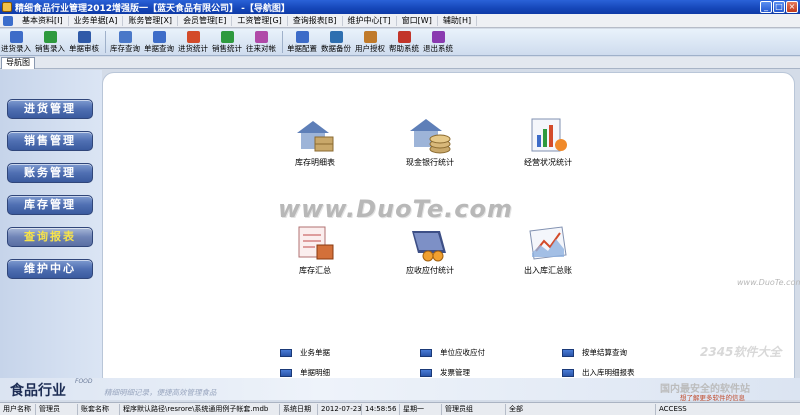  Describe the element at coordinates (50, 37) in the screenshot. I see `sales-entry-icon` at that location.